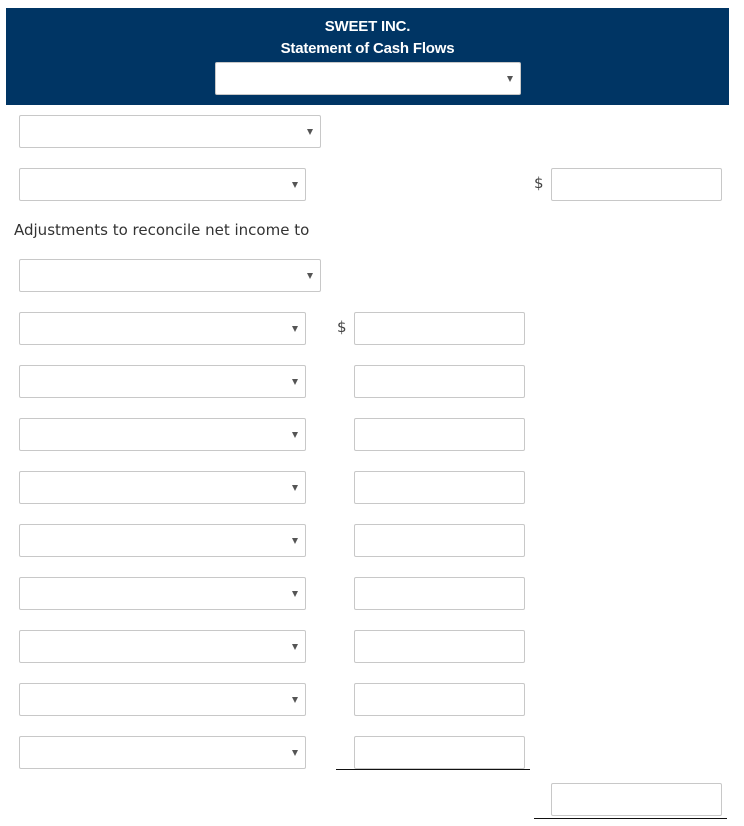  Describe the element at coordinates (367, 26) in the screenshot. I see `company-name: SWEET INC.` at that location.